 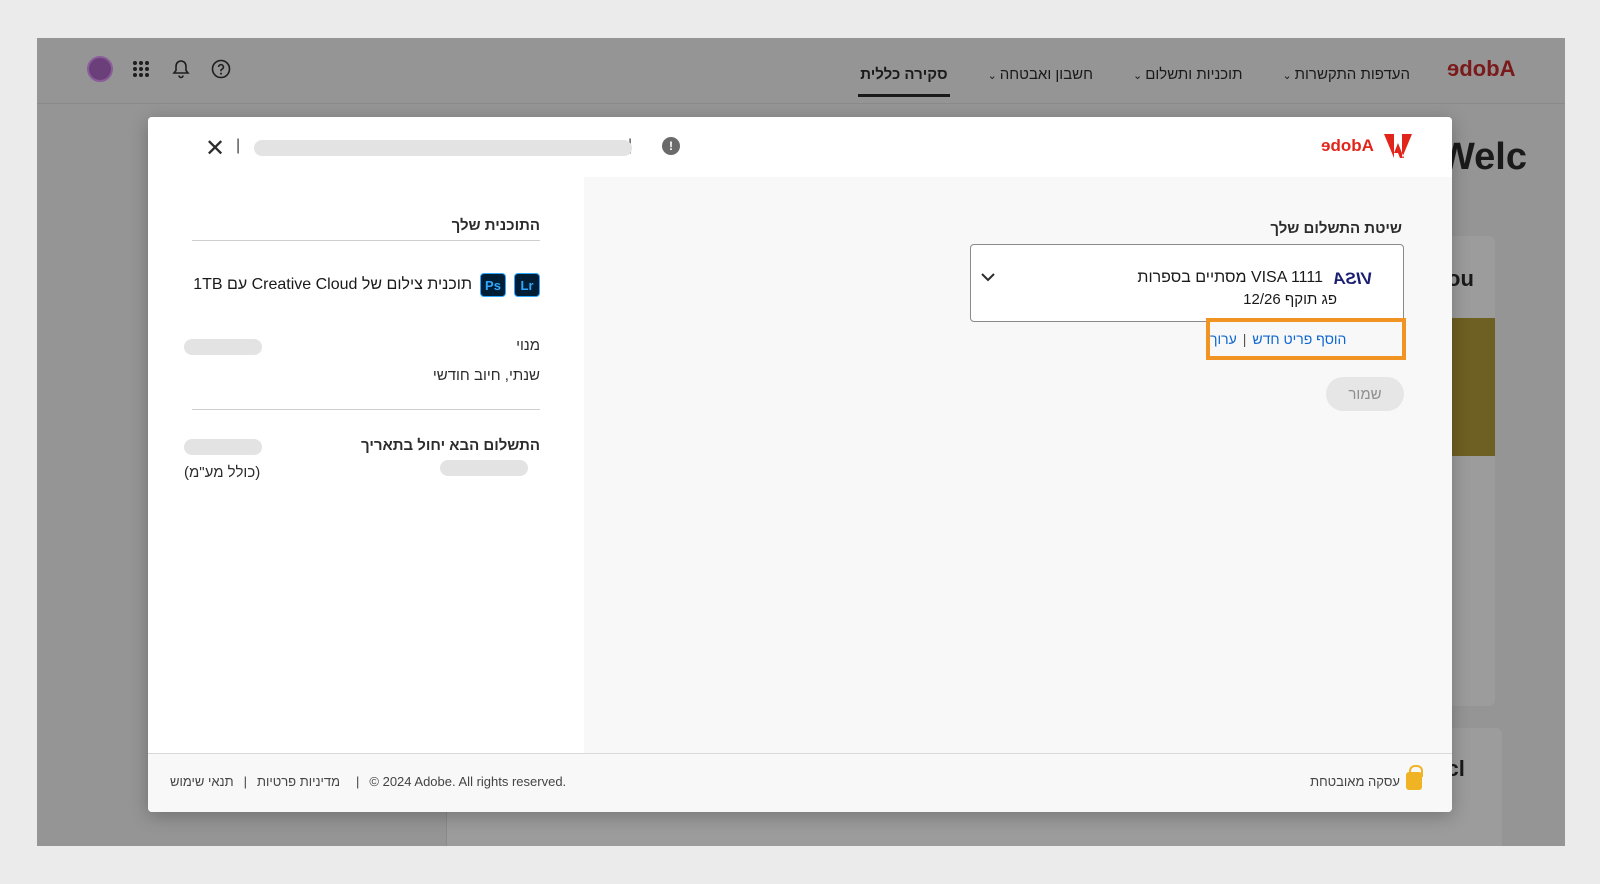 What do you see at coordinates (495, 225) in the screenshot?
I see `summary-title: התוכנית שלך` at bounding box center [495, 225].